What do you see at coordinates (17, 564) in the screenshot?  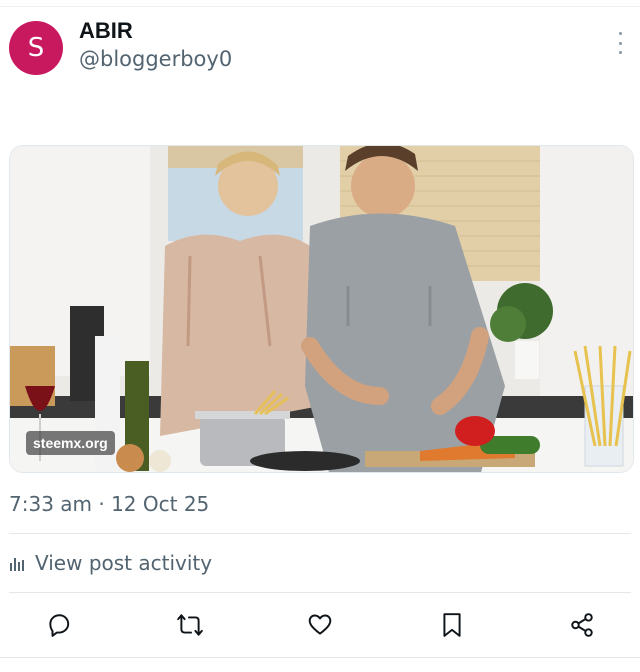 I see `analytics-icon` at bounding box center [17, 564].